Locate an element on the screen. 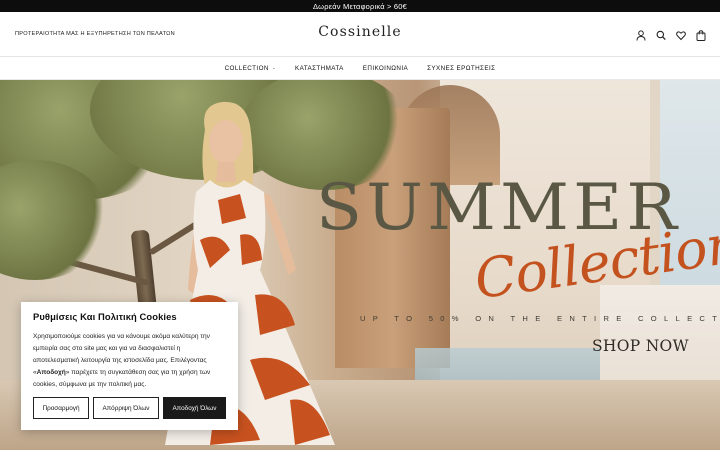 Image resolution: width=720 pixels, height=450 pixels. cart-bag-icon is located at coordinates (701, 34).